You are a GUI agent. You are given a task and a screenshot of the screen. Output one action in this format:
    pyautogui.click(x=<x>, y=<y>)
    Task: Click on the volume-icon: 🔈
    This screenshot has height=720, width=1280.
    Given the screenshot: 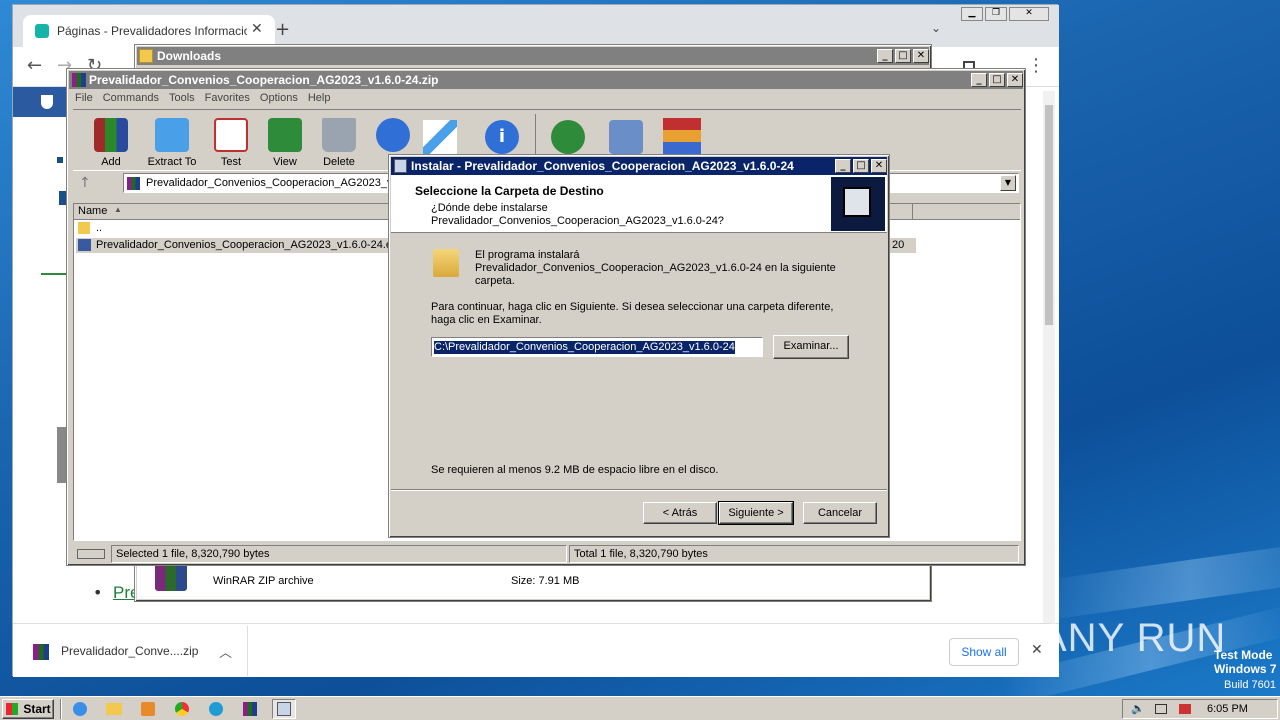 What is the action you would take?
    pyautogui.click(x=1138, y=708)
    